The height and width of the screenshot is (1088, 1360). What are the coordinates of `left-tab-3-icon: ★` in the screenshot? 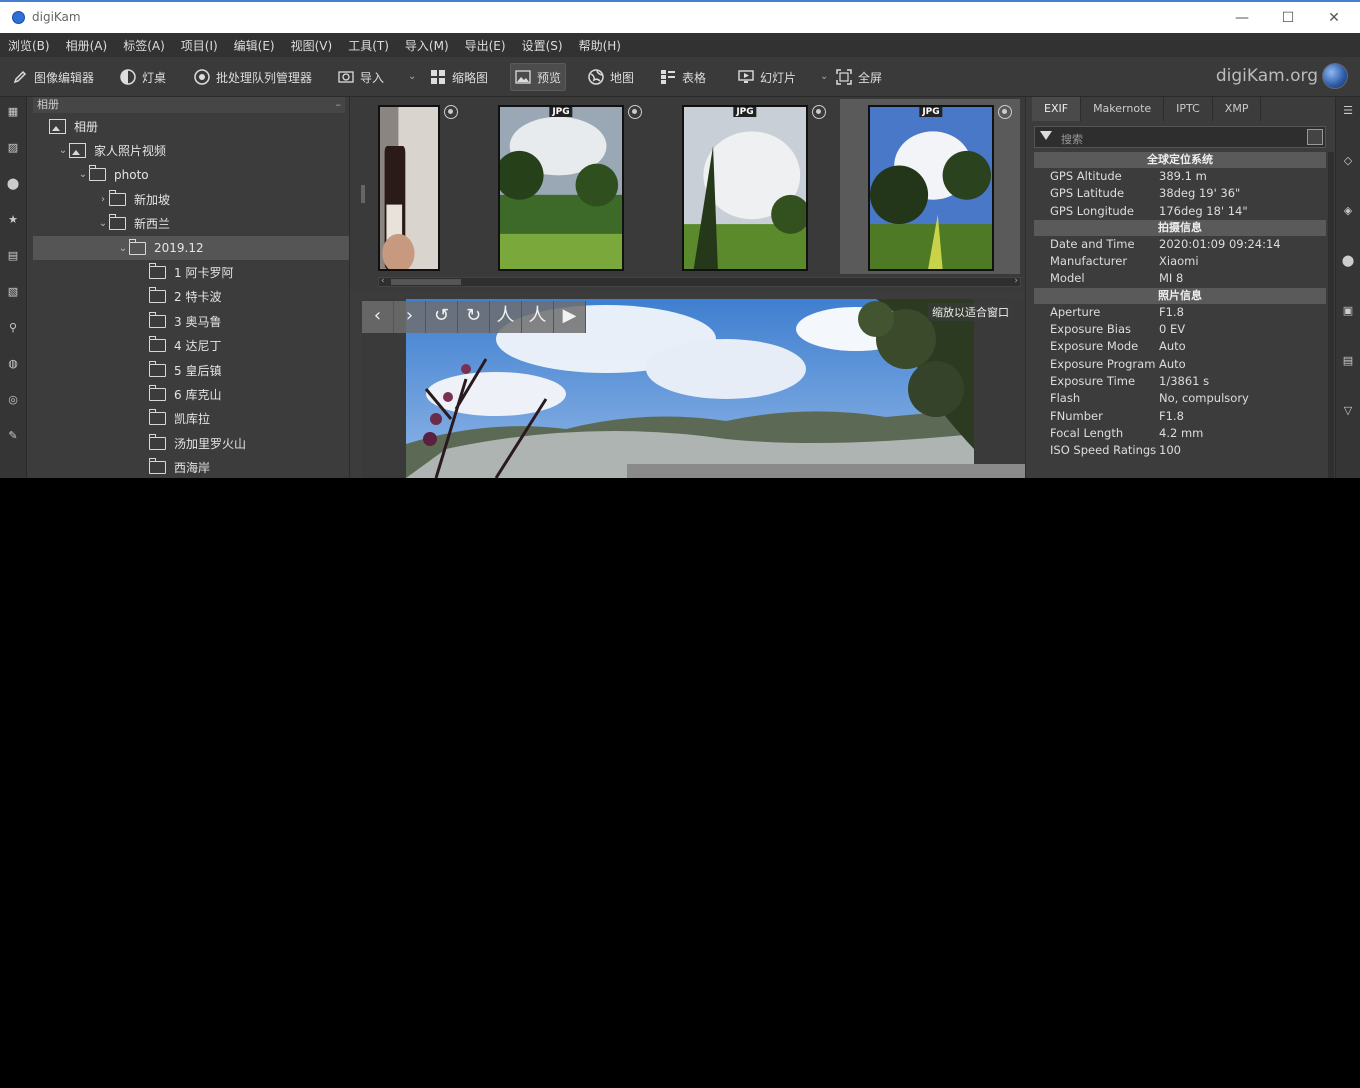 It's located at (13, 220).